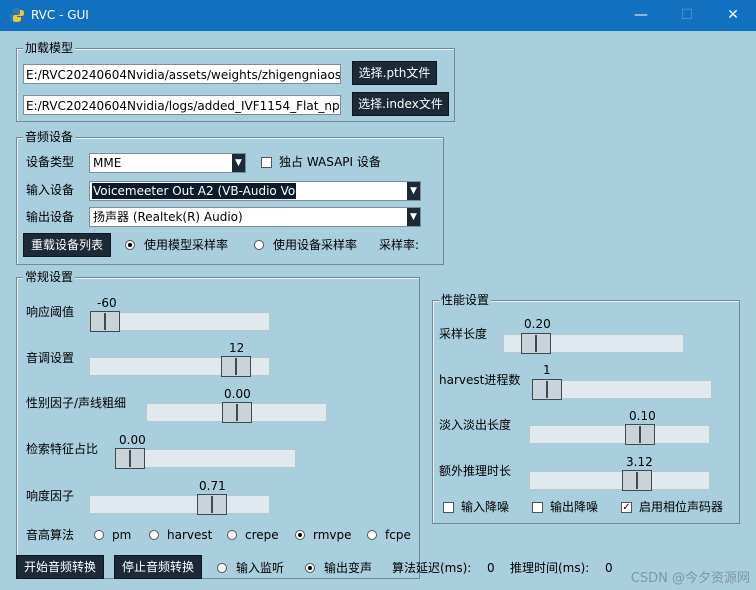  Describe the element at coordinates (260, 568) in the screenshot. I see `monitor-input-label: 输入监听` at that location.